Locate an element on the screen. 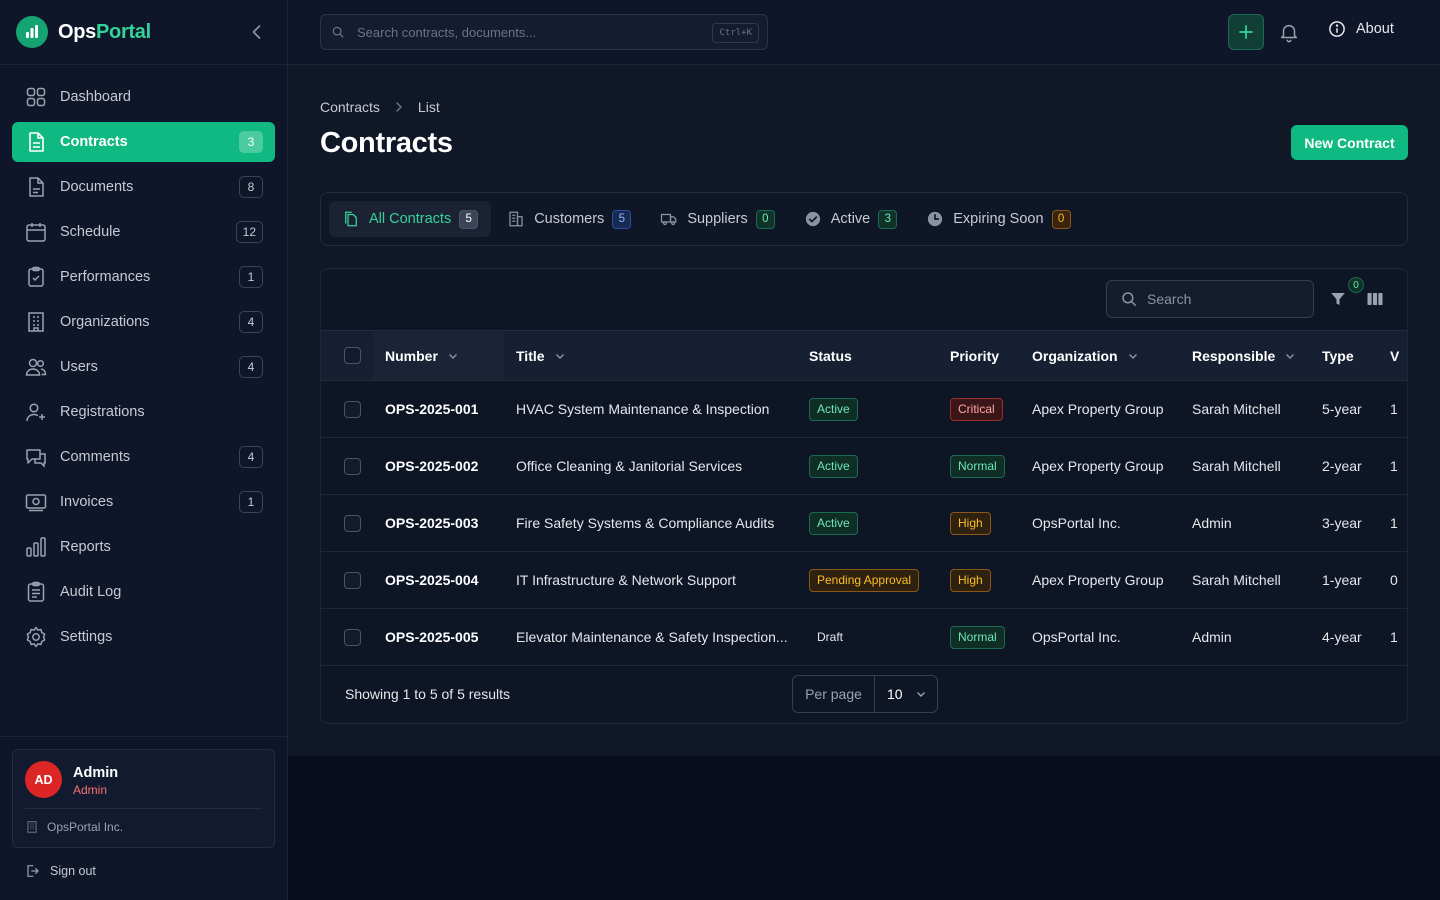  select-all-checkbox is located at coordinates (352, 355).